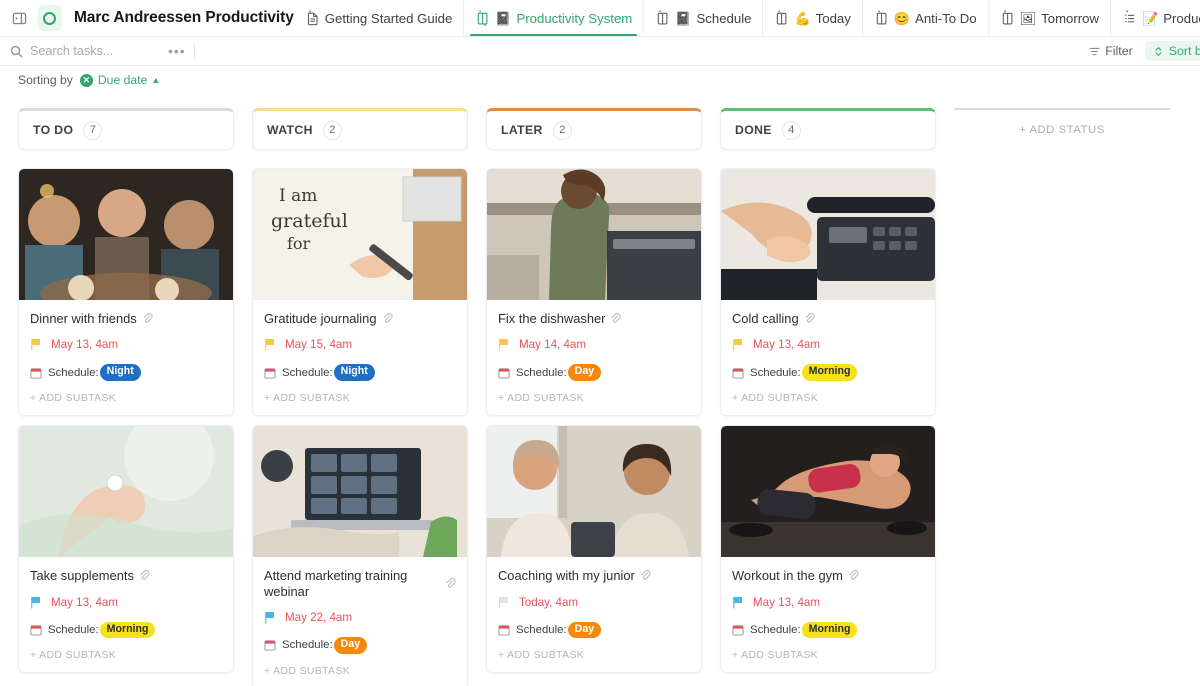  Describe the element at coordinates (594, 602) in the screenshot. I see `card-due-date-row: Today, 4am` at that location.